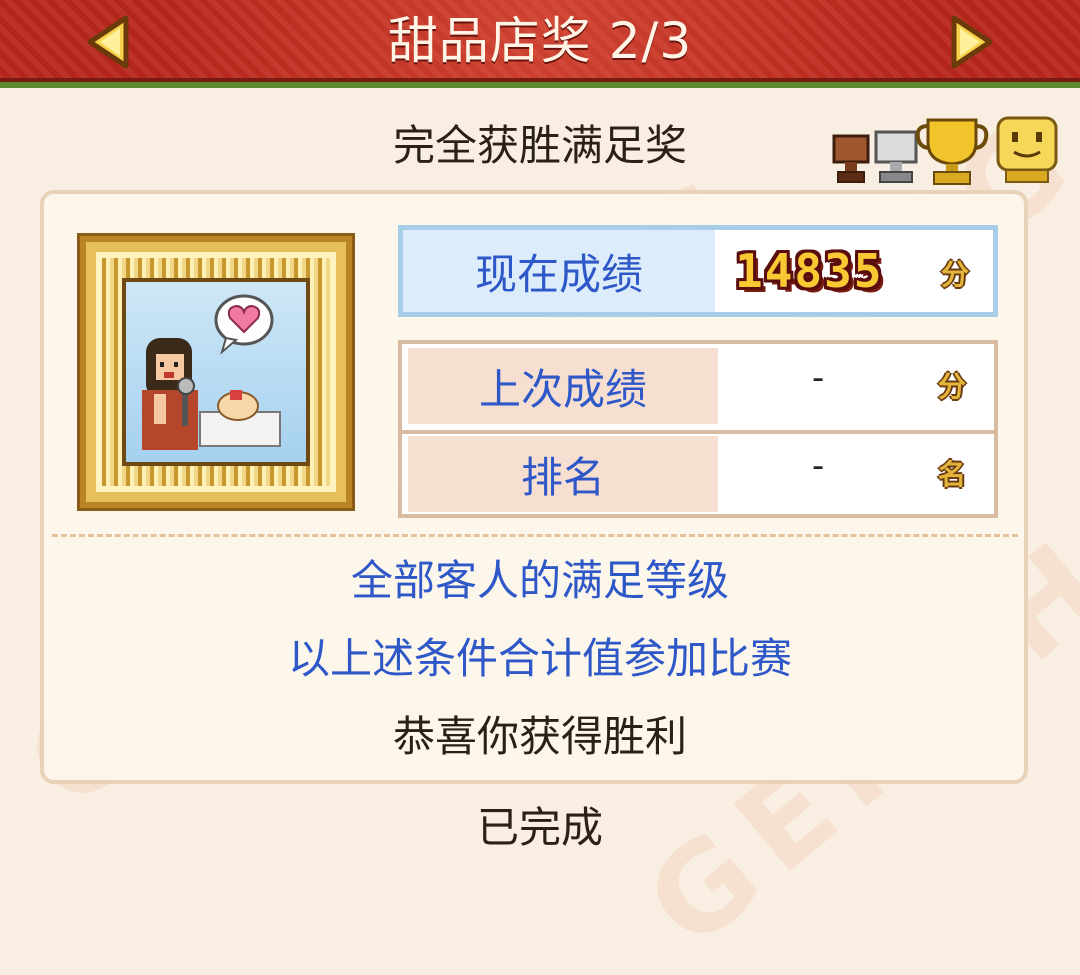  What do you see at coordinates (971, 42) in the screenshot?
I see `arrow-right-icon` at bounding box center [971, 42].